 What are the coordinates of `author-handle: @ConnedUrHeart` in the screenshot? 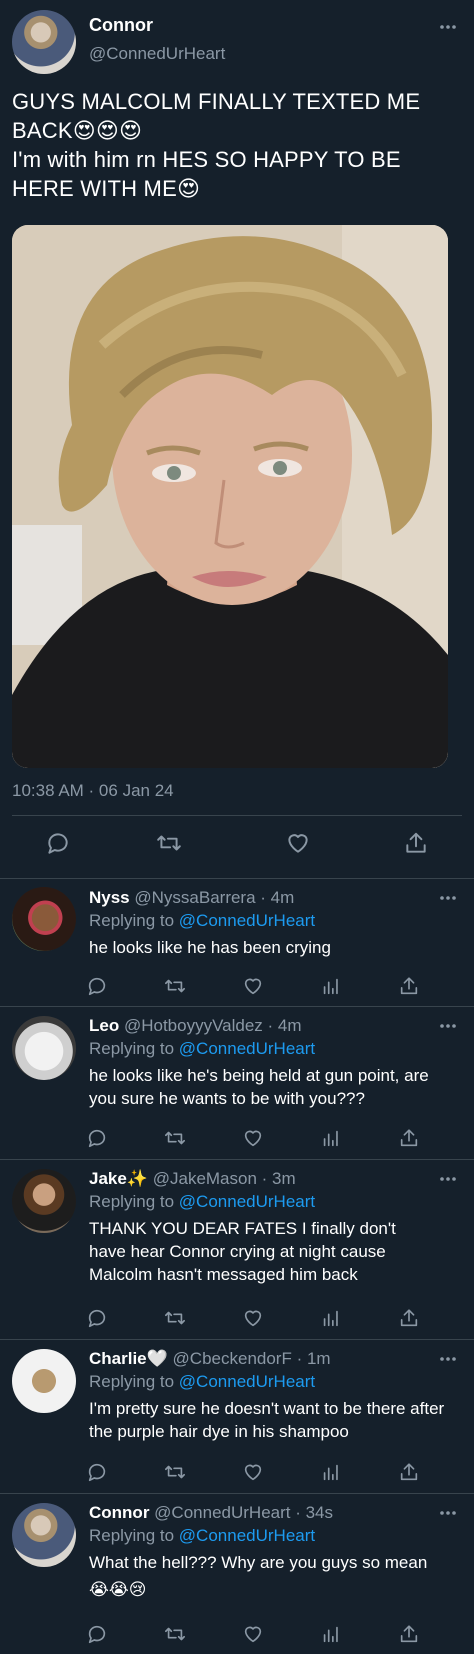 It's located at (157, 54).